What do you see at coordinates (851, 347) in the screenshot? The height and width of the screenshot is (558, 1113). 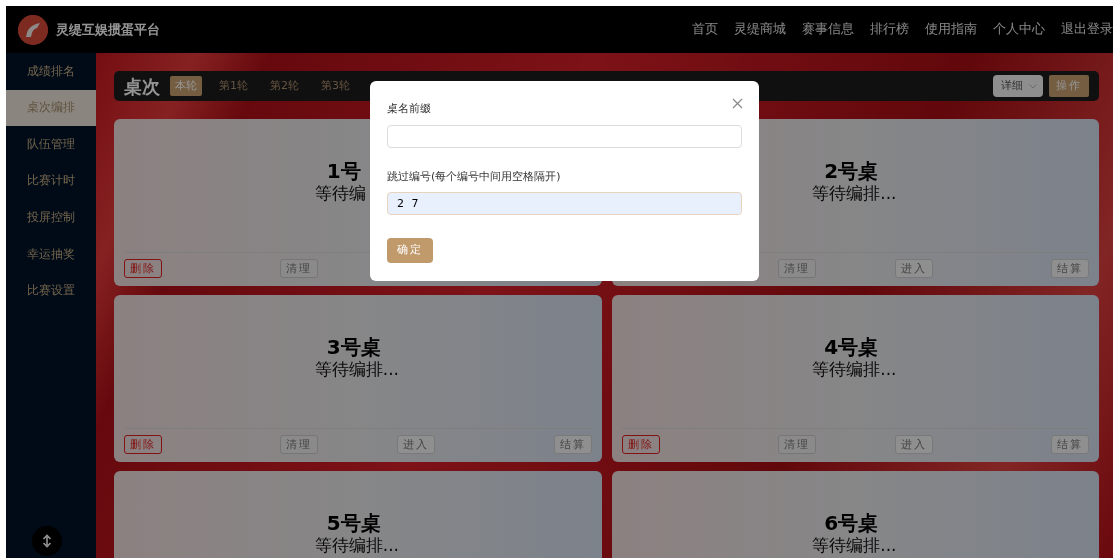 I see `table-name: 4号桌` at bounding box center [851, 347].